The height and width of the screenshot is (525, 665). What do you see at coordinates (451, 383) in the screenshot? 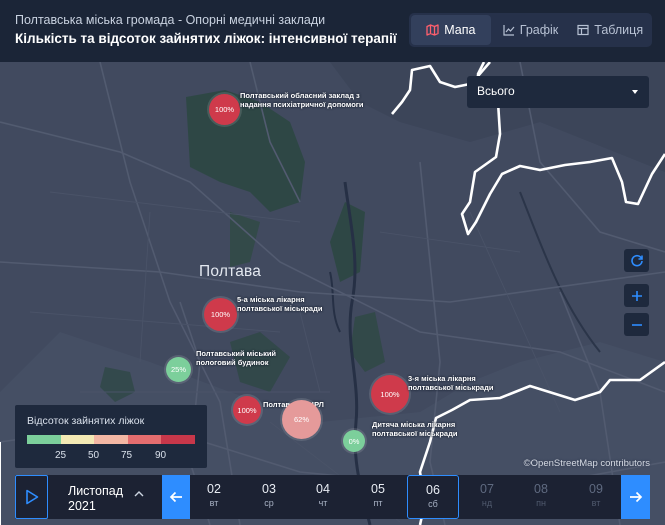
I see `marker-label: 3-я міська лікарня полтавської міськради` at bounding box center [451, 383].